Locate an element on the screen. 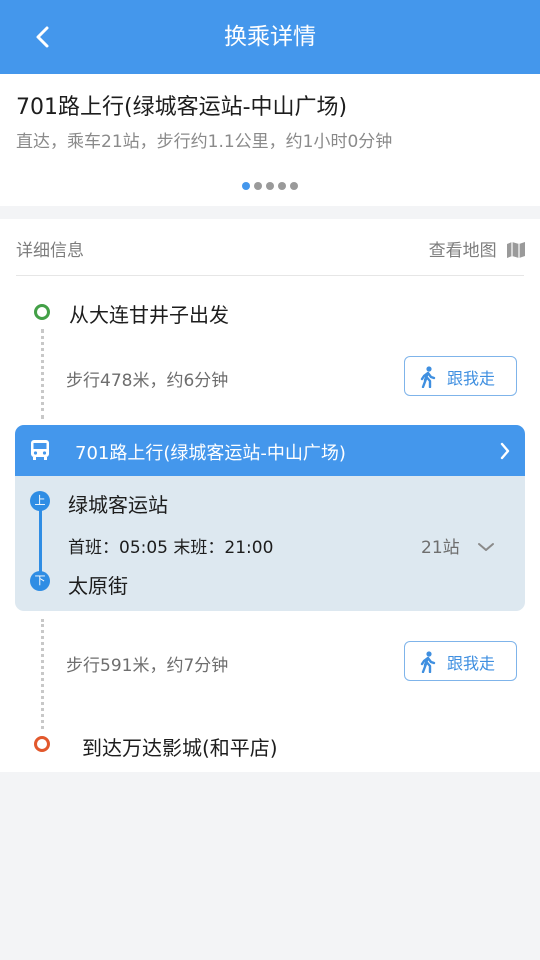  view-map-link: 查看地图 is located at coordinates (477, 248).